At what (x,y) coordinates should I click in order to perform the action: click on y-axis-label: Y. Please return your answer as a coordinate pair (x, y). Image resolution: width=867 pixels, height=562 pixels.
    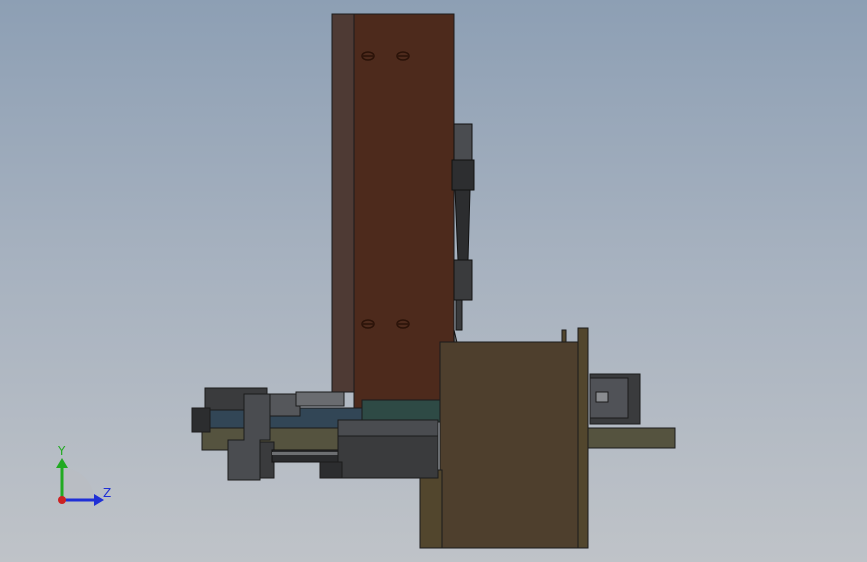
    Looking at the image, I should click on (61, 451).